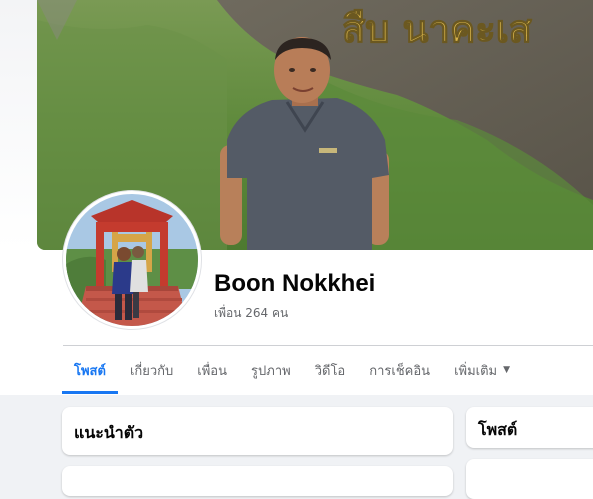 This screenshot has height=499, width=593. Describe the element at coordinates (399, 370) in the screenshot. I see `tab-checkins: การเช็คอิน` at that location.